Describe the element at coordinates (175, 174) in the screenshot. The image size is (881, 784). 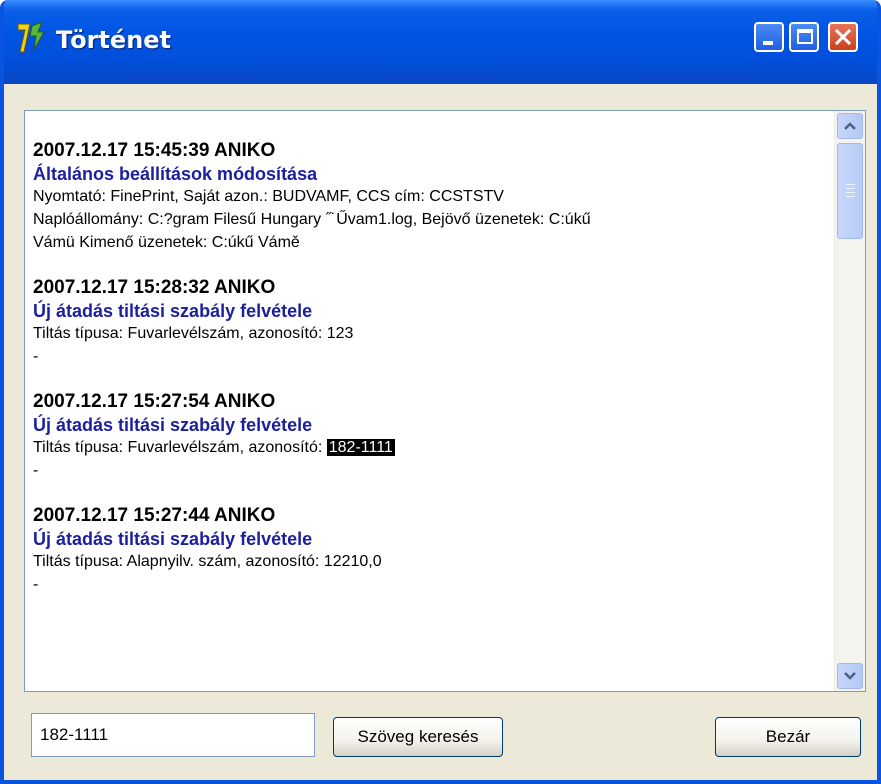
I see `entry-title: Általános beállítások módosítása` at that location.